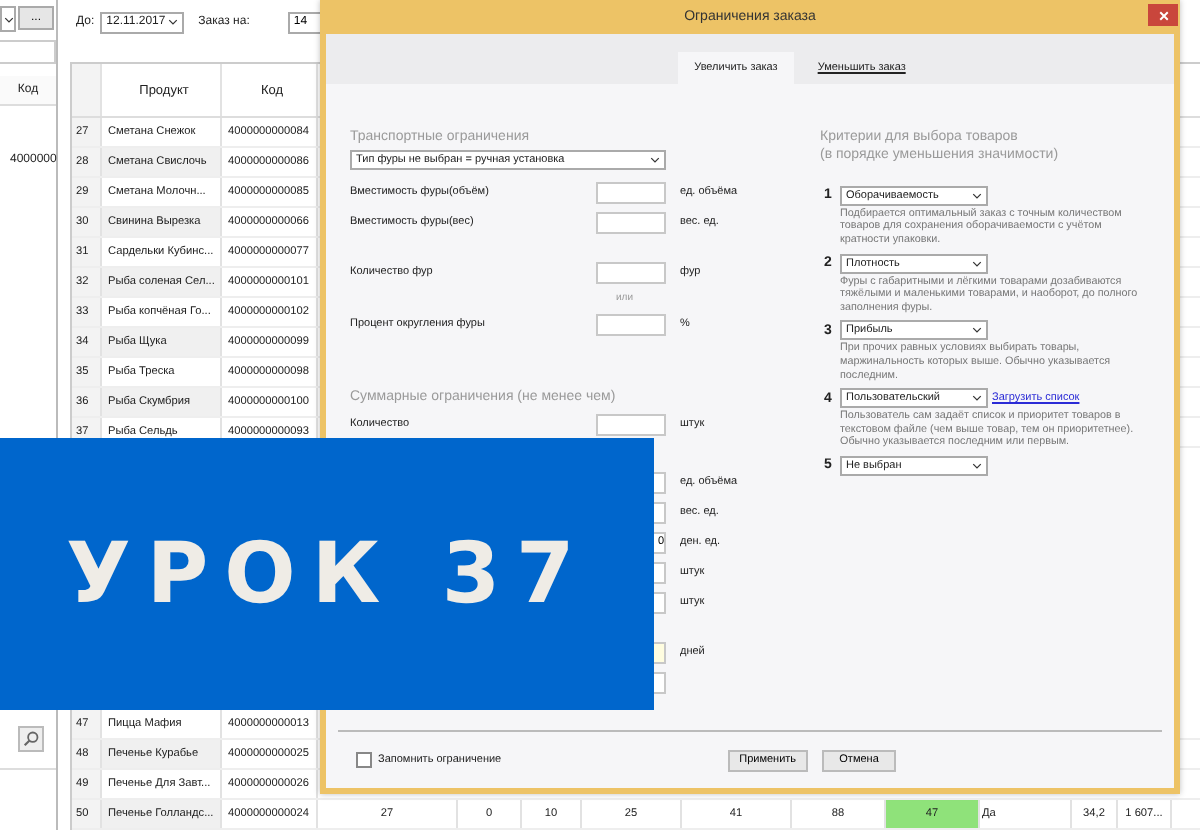 This screenshot has width=1200, height=830. I want to click on checkbox, so click(364, 760).